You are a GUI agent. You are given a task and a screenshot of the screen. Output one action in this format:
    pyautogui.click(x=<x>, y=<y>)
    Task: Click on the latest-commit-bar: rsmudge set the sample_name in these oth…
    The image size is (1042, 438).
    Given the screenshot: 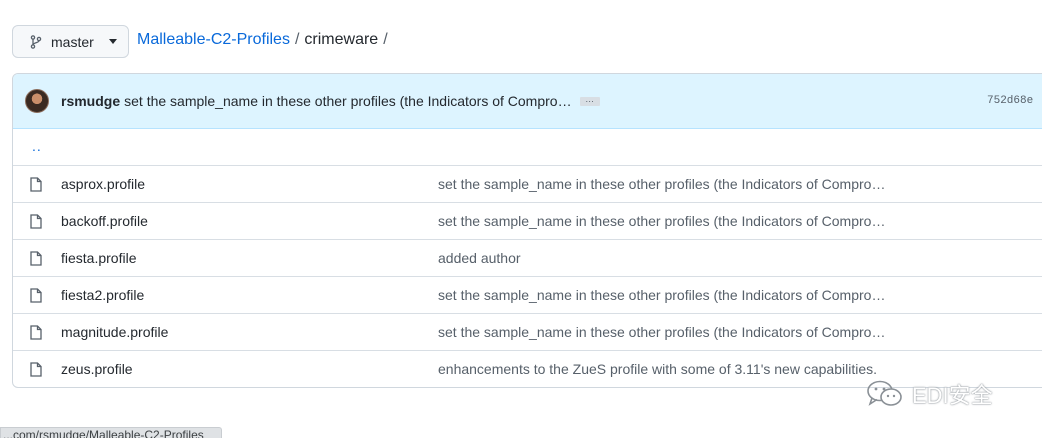 What is the action you would take?
    pyautogui.click(x=527, y=101)
    